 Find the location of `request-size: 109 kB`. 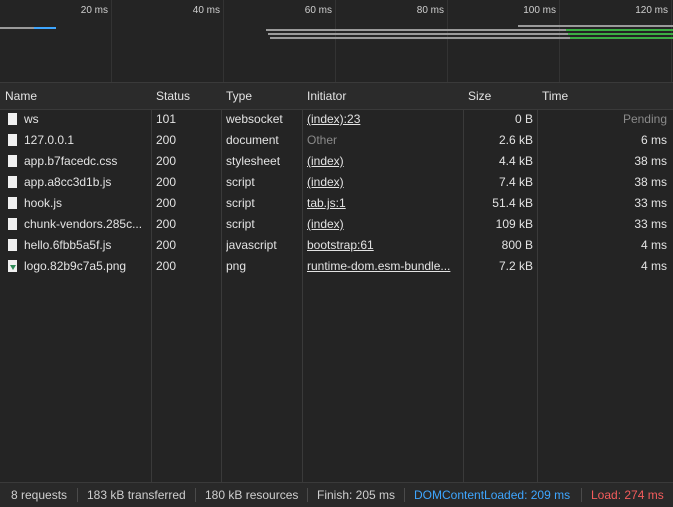

request-size: 109 kB is located at coordinates (514, 224).